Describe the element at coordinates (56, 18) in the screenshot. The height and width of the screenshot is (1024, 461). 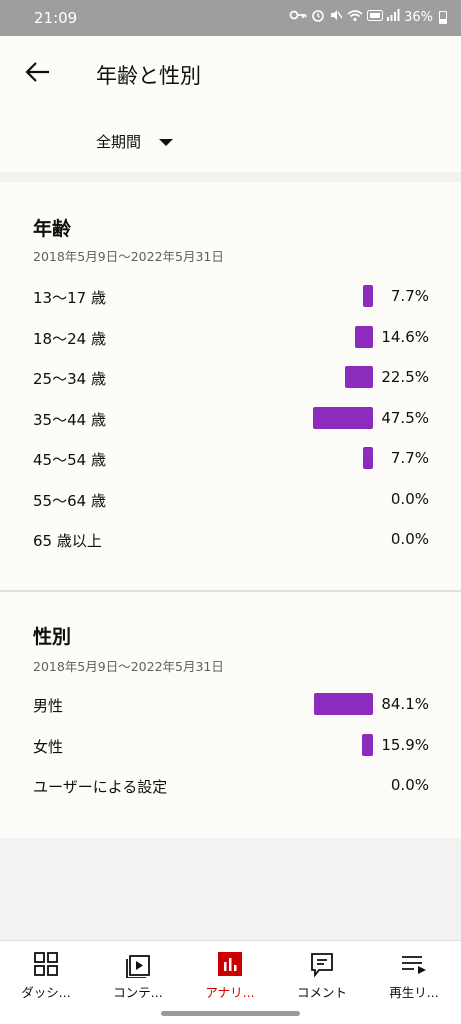
I see `status-time: 21:09` at that location.